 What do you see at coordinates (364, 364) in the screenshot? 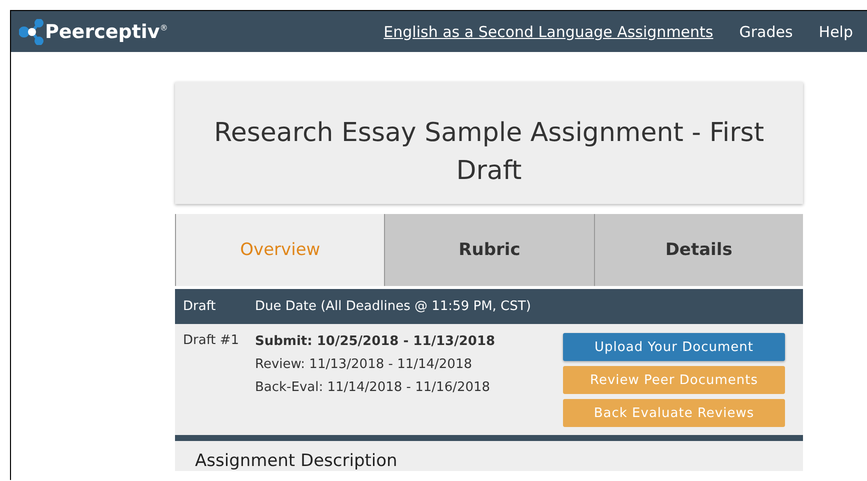
I see `due-date: Review: 11/13/2018 - 11/14/2018` at bounding box center [364, 364].